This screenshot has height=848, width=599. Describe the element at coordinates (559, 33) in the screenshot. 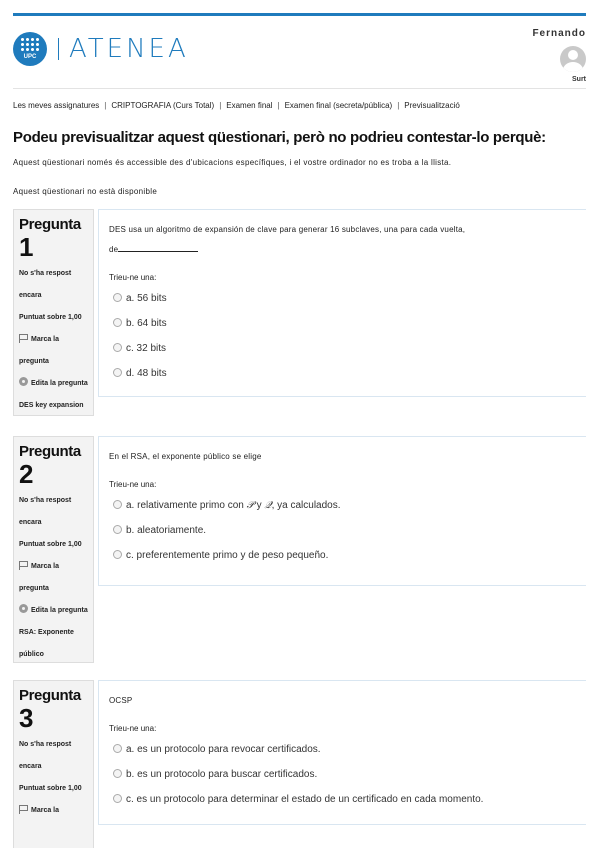

I see `user-name: Fernando` at that location.